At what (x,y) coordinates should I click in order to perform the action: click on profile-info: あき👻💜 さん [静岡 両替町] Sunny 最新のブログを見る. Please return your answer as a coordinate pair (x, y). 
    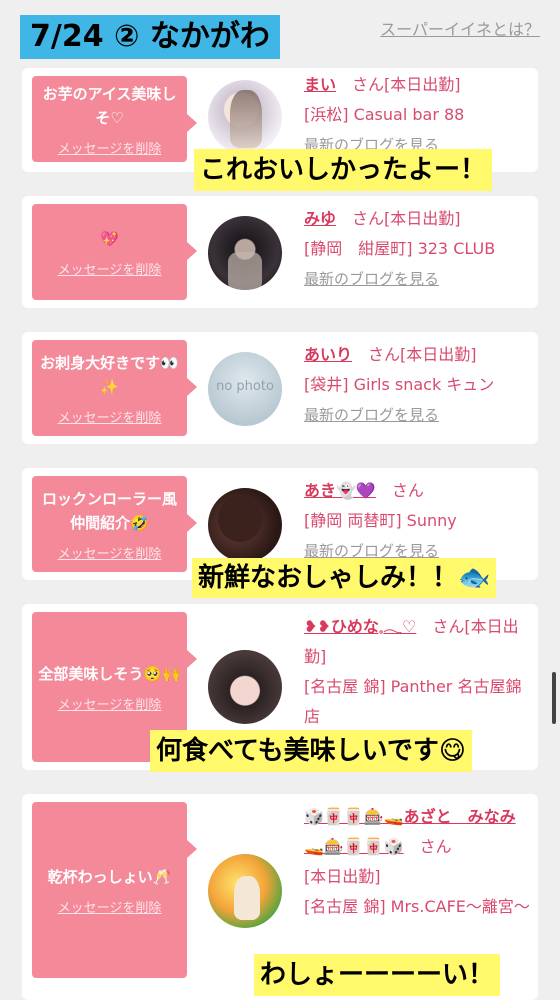
    Looking at the image, I should click on (417, 521).